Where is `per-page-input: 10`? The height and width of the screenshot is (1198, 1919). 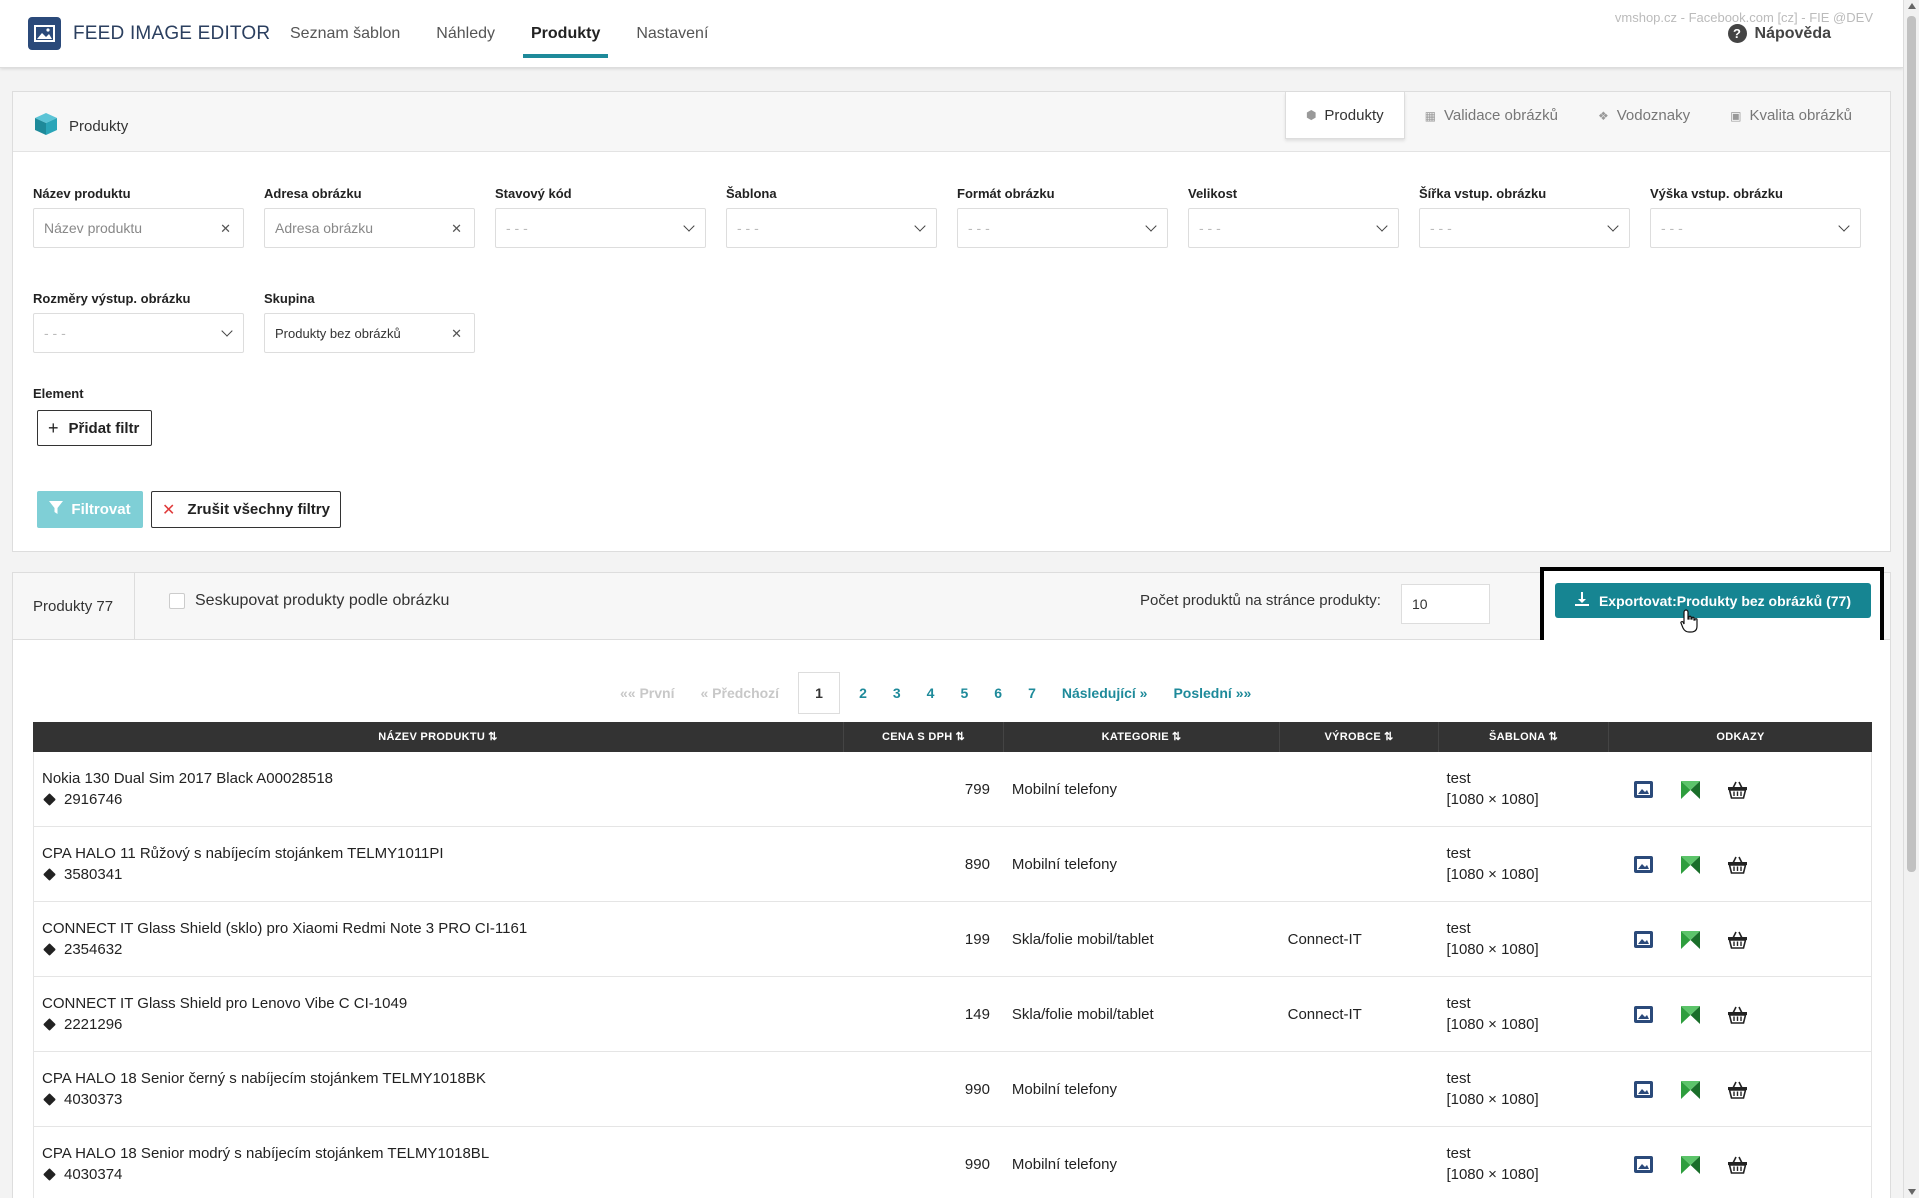
per-page-input: 10 is located at coordinates (1445, 604).